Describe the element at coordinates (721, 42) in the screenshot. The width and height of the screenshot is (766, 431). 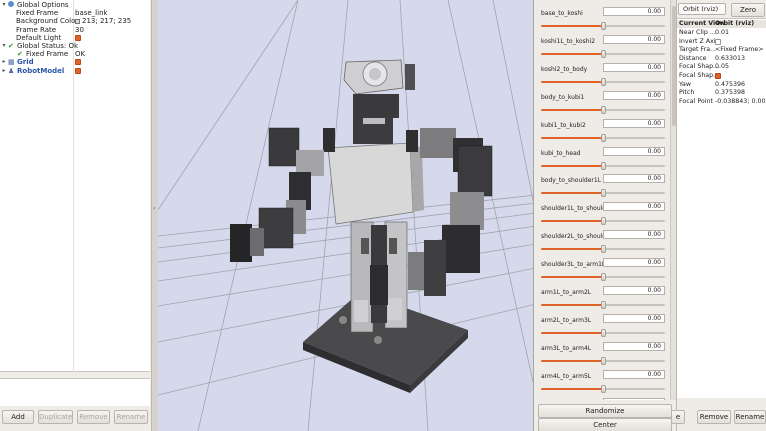
I see `view-property-row: Invert Z Axis` at that location.